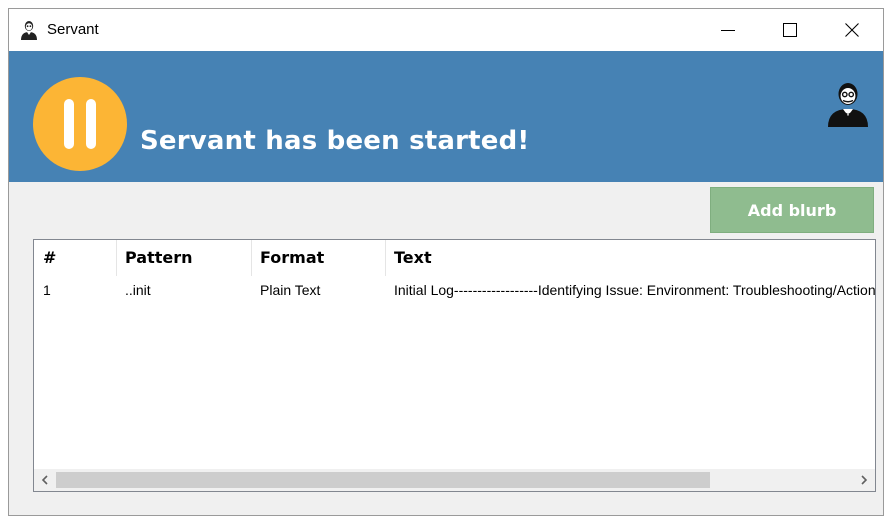  I want to click on chevron-left-icon, so click(44, 480).